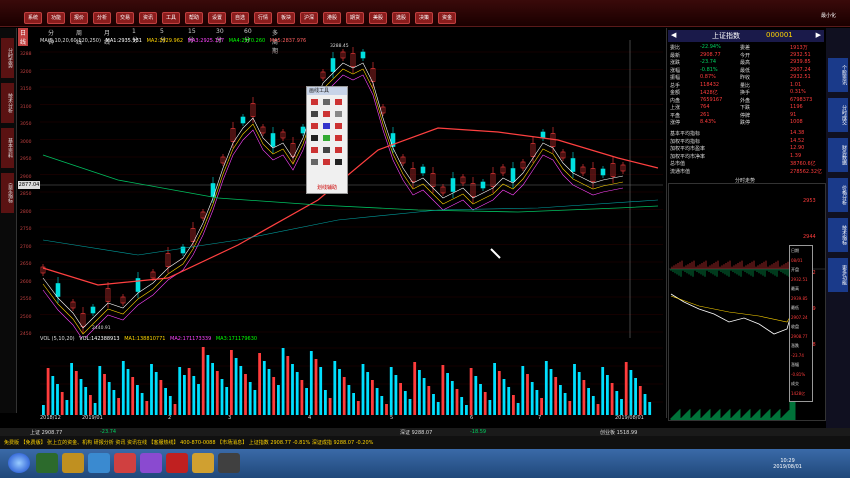 The width and height of the screenshot is (850, 478). I want to click on high-annotation: 3288.45, so click(339, 46).